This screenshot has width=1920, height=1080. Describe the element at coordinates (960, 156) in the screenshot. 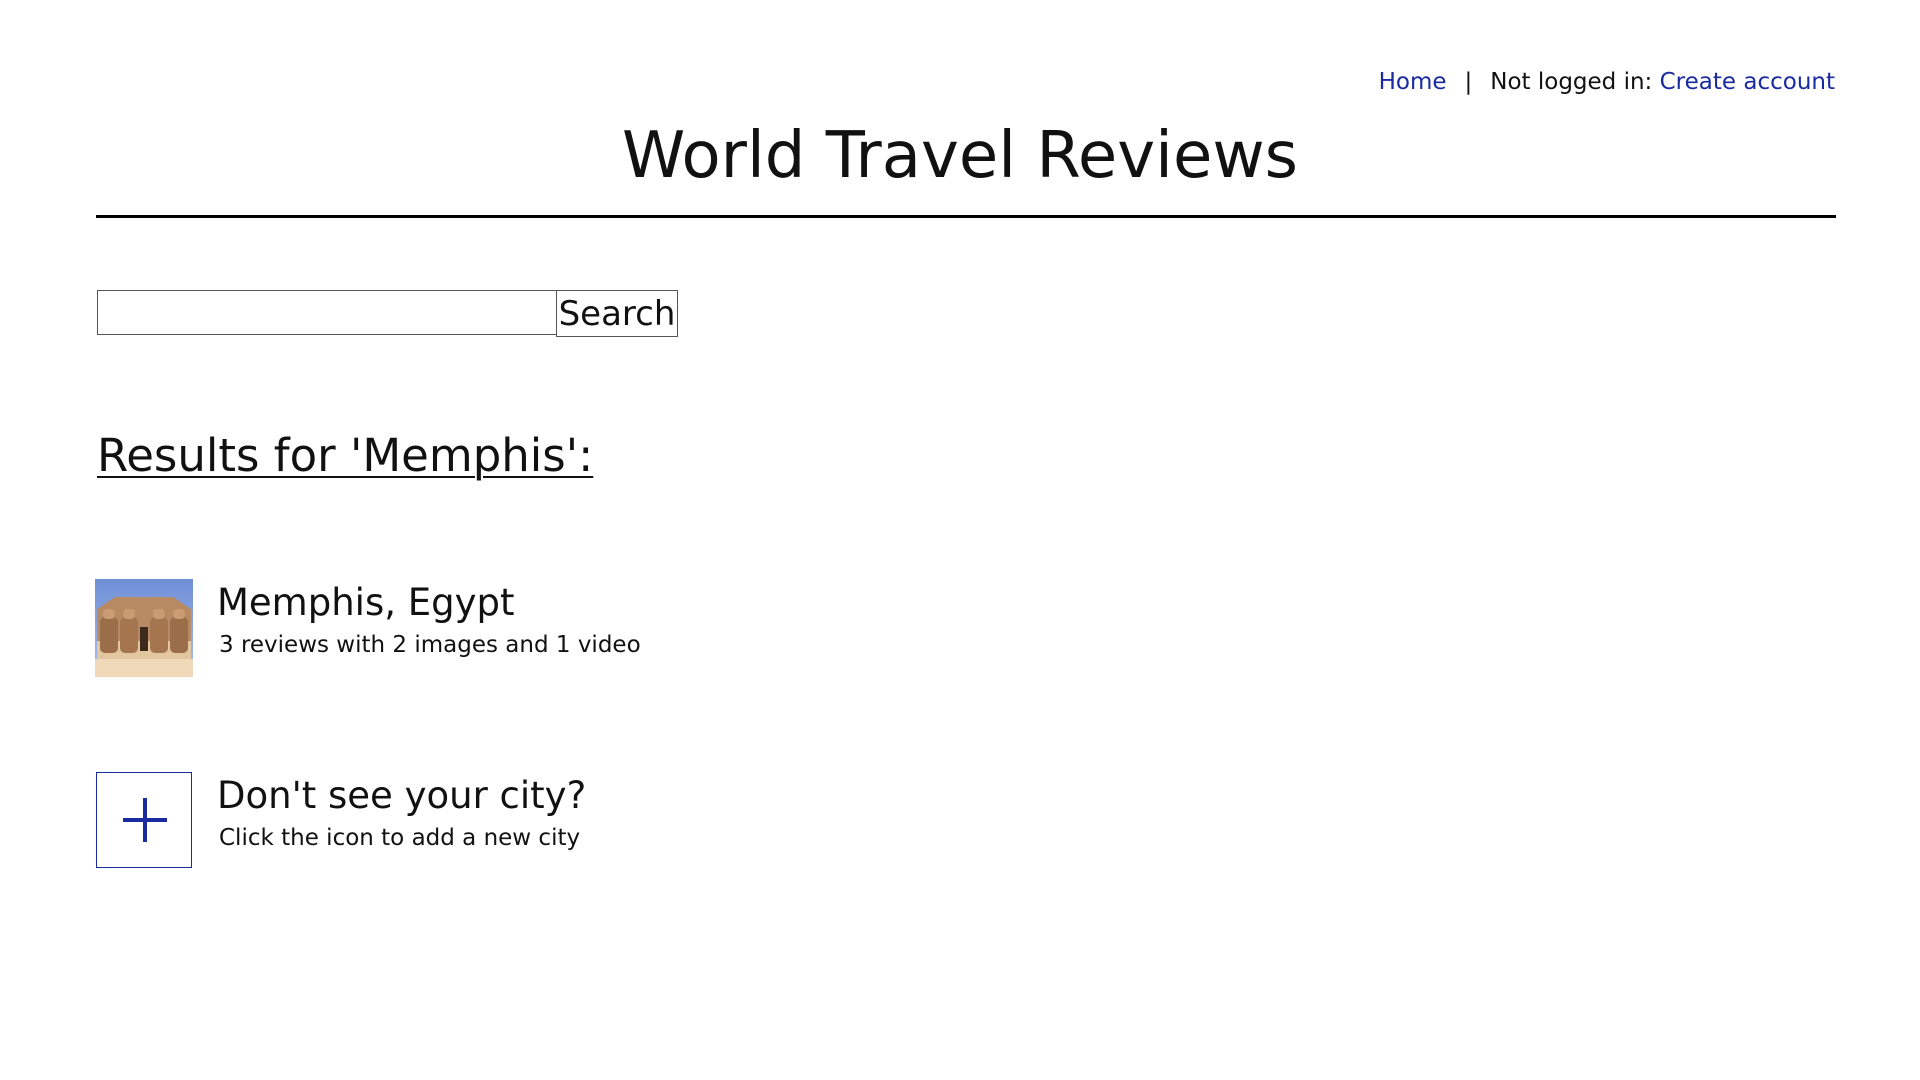

I see `site-title: World Travel Reviews` at that location.